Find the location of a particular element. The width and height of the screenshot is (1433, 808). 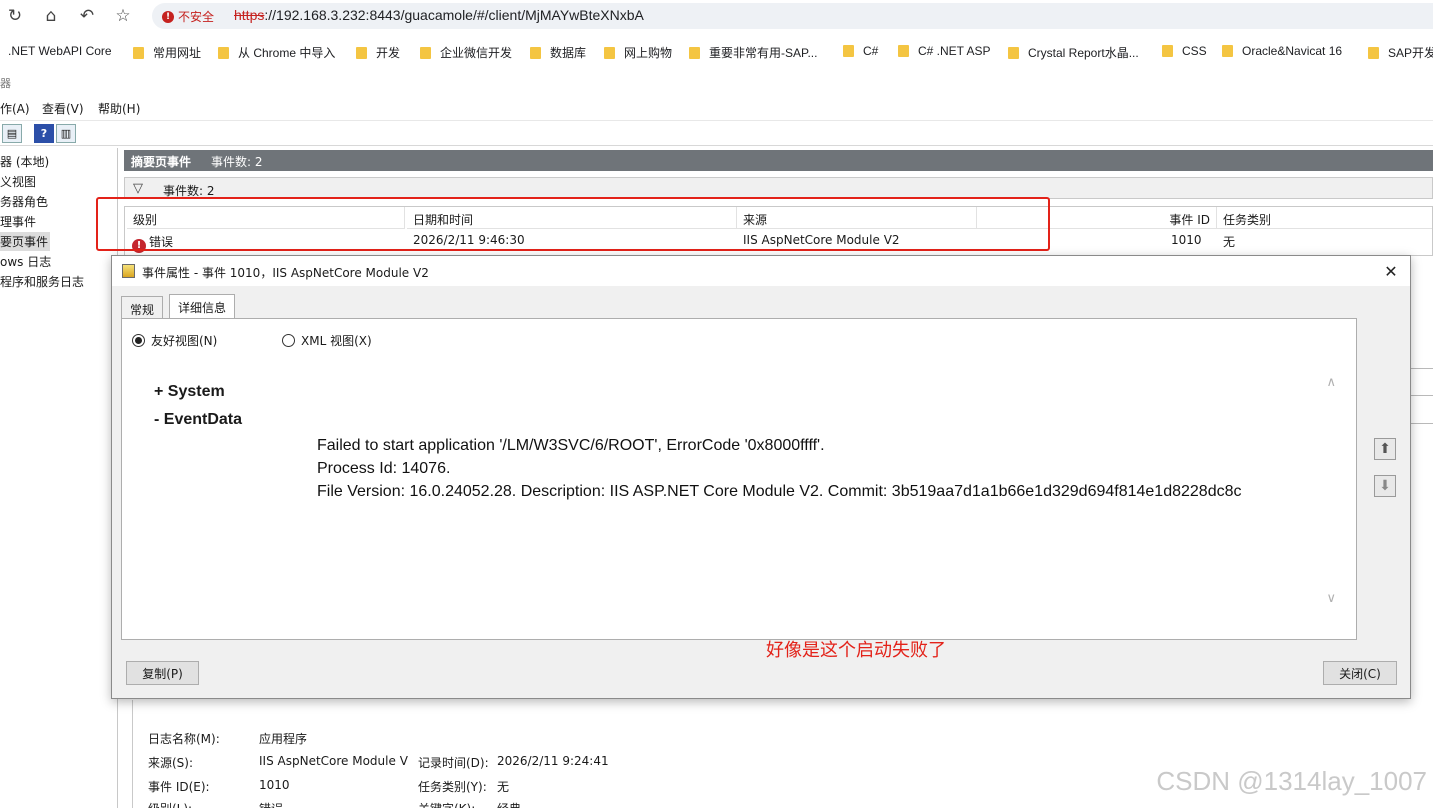

menu-view: 查看(V) is located at coordinates (63, 108).